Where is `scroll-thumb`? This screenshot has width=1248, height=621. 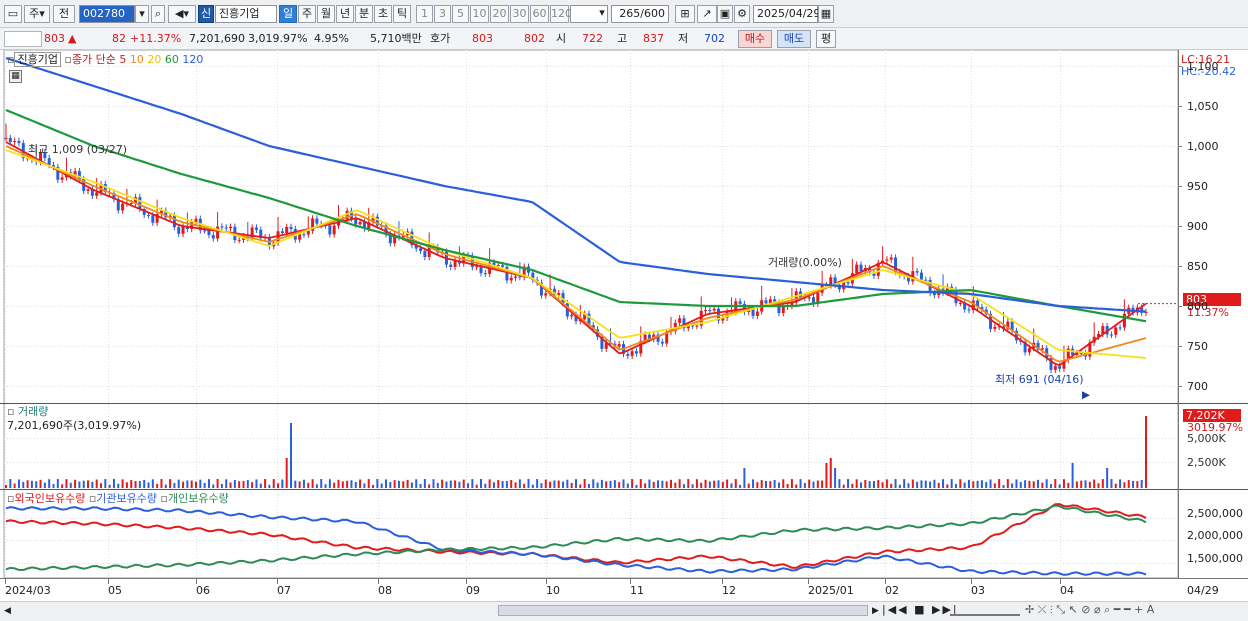 scroll-thumb is located at coordinates (683, 610).